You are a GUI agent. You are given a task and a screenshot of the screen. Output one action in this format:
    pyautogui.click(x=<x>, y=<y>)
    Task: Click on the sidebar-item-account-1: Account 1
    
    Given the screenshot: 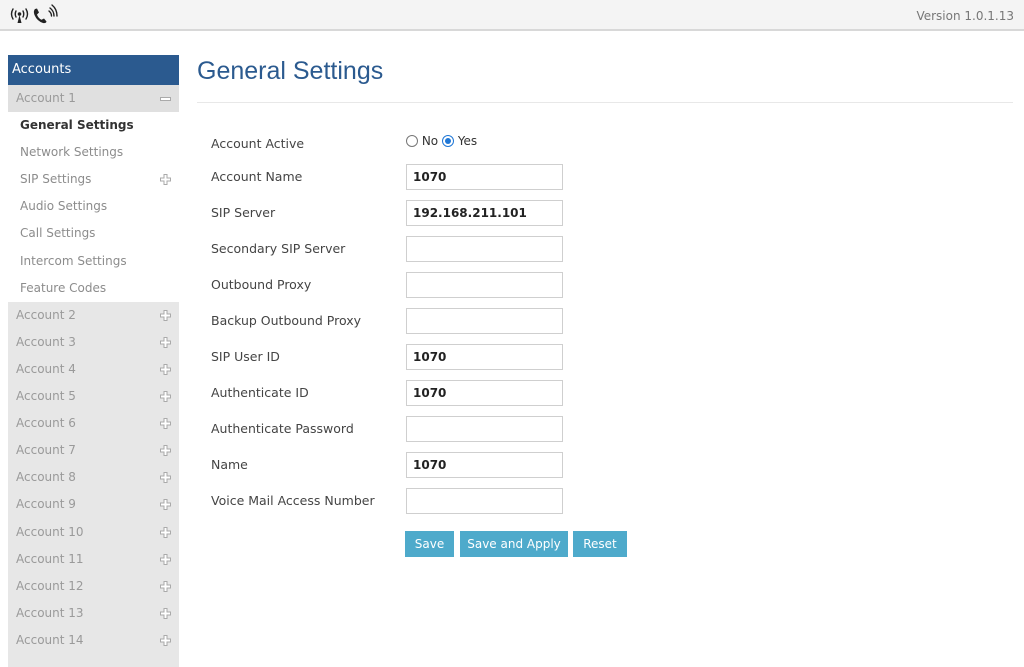 What is the action you would take?
    pyautogui.click(x=93, y=99)
    